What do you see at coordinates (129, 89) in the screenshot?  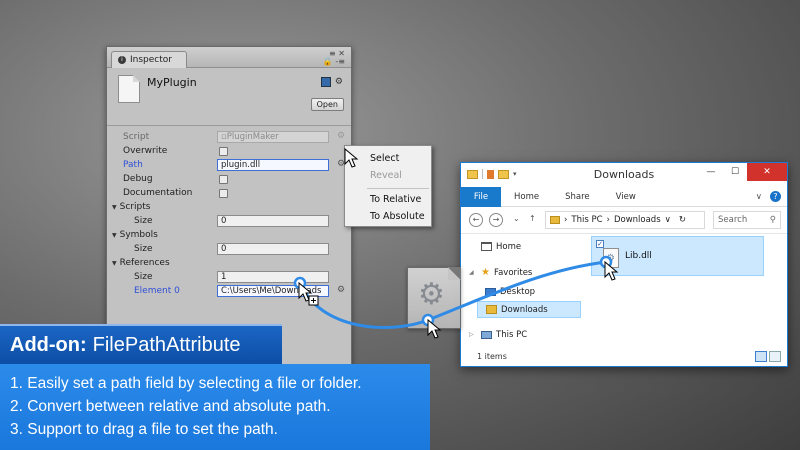 I see `asset-file-icon` at bounding box center [129, 89].